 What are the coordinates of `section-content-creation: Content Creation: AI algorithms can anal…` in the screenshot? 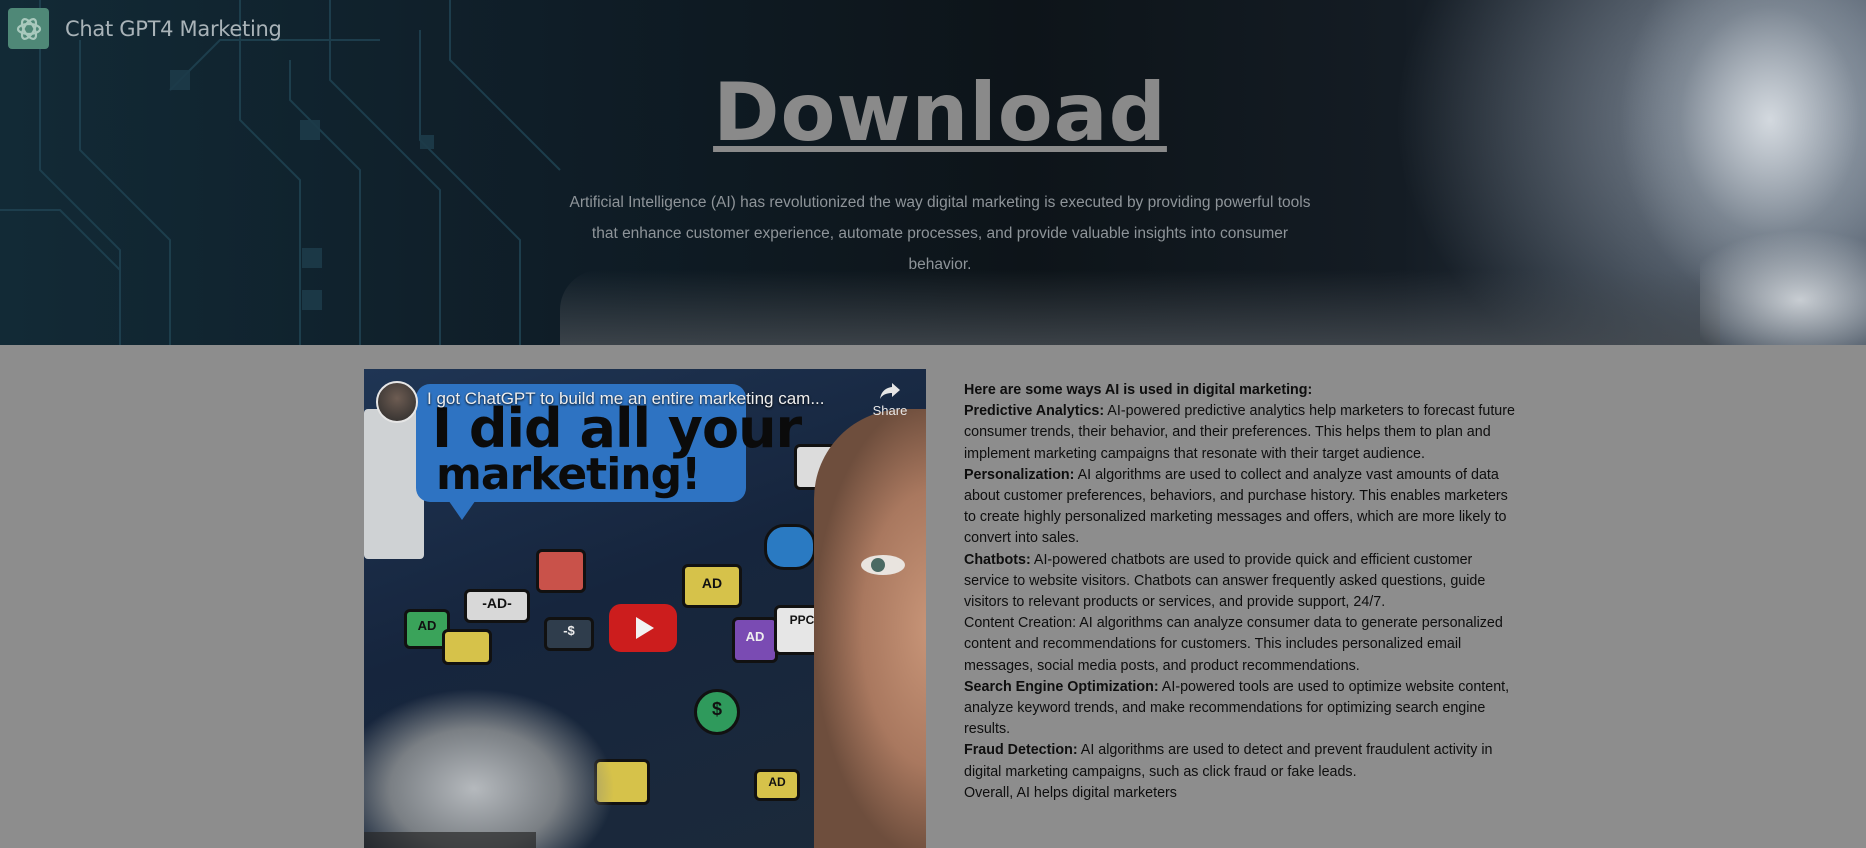 It's located at (1233, 644).